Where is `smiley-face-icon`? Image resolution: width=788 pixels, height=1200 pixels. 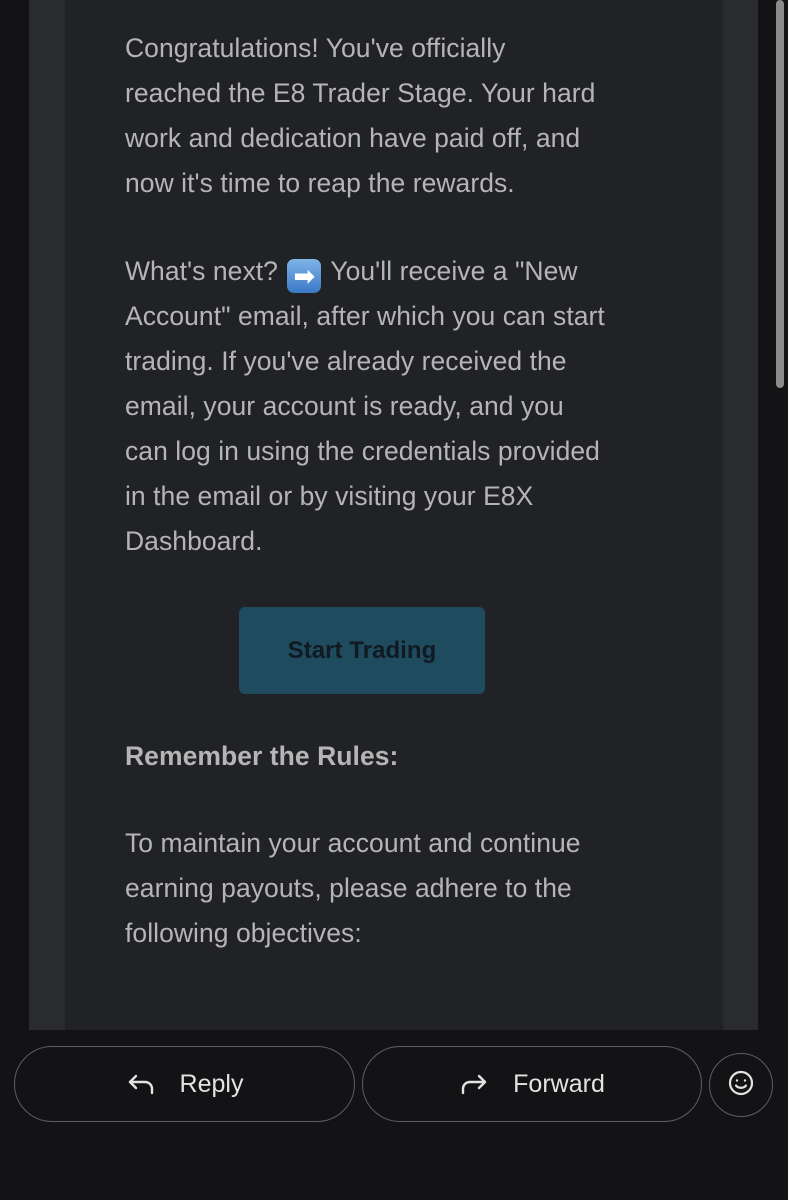
smiley-face-icon is located at coordinates (741, 1085).